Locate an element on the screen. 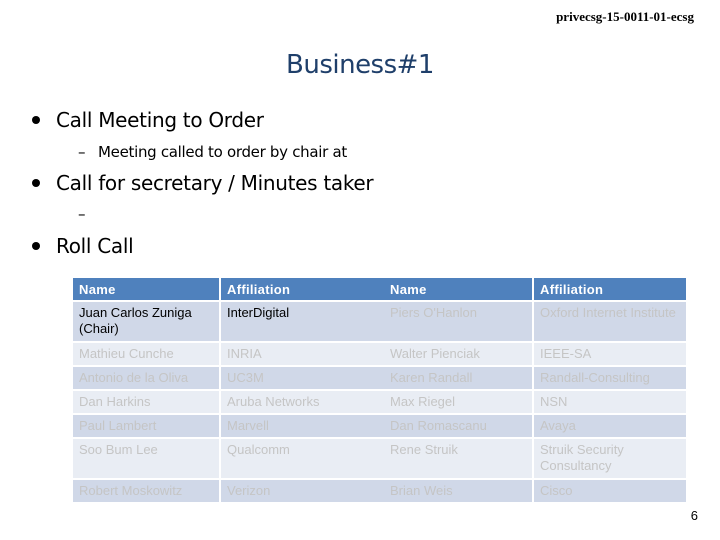 This screenshot has width=720, height=540. member-name: Dan Romascanu is located at coordinates (458, 426).